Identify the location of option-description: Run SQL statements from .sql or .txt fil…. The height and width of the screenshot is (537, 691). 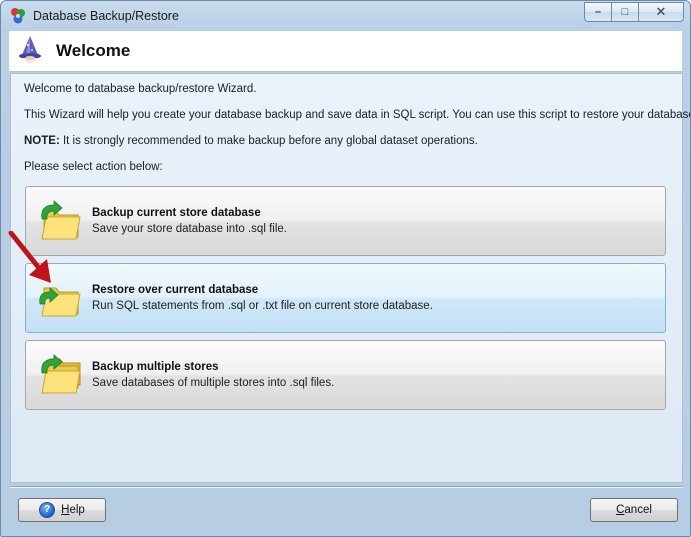
(262, 306).